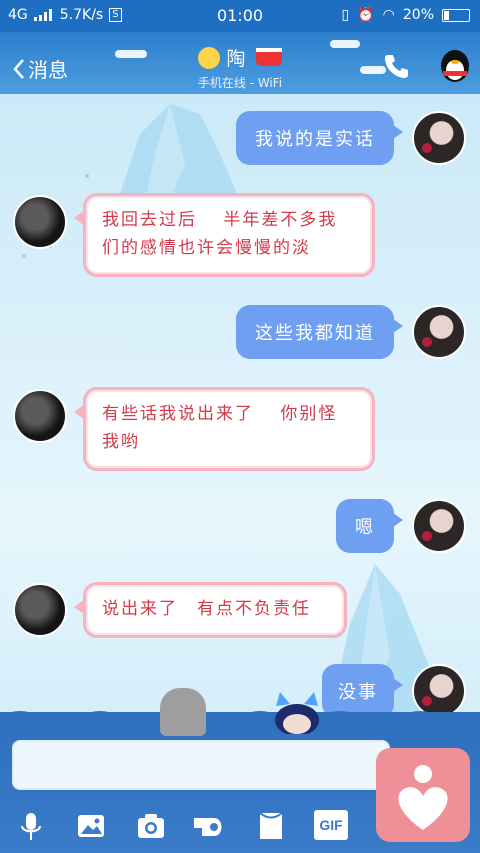  Describe the element at coordinates (315, 333) in the screenshot. I see `message-text: 这些我都知道` at that location.